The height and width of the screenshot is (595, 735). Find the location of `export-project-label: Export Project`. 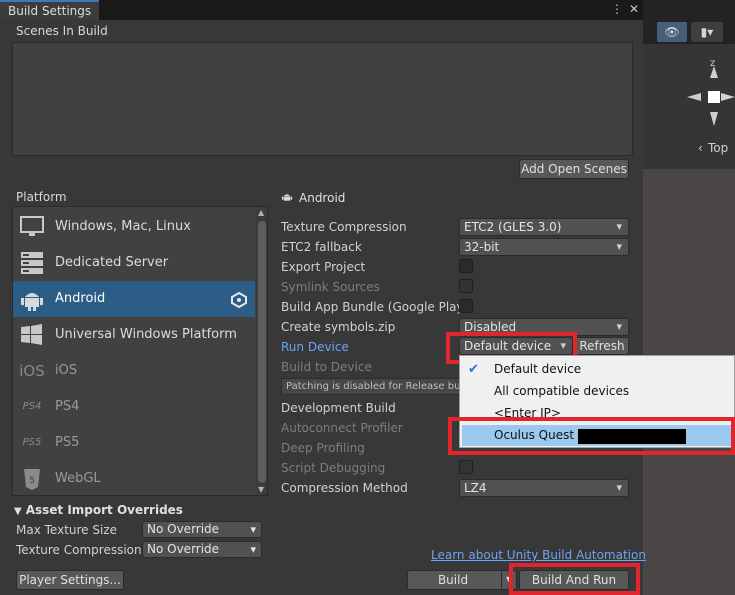

export-project-label: Export Project is located at coordinates (323, 267).